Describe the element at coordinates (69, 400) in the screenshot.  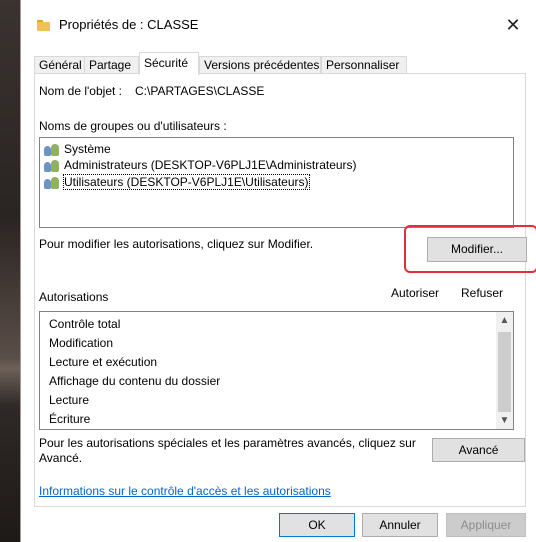
I see `permission-row: Lecture` at that location.